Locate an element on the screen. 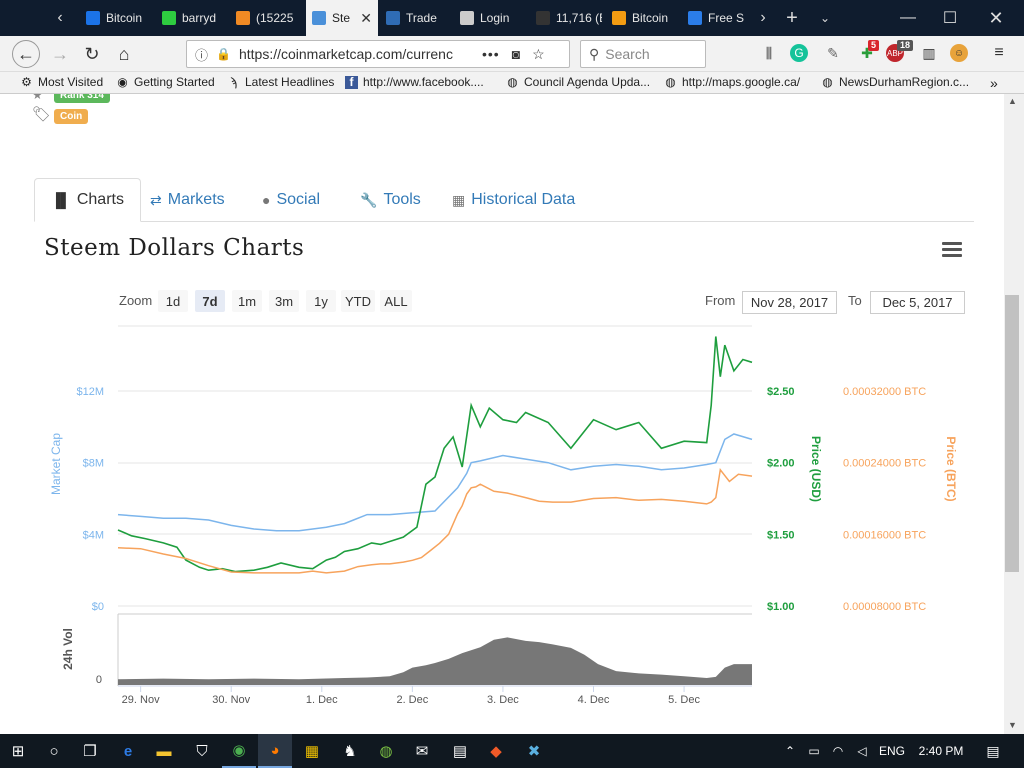 The image size is (1024, 768). cortana-search-icon: ○ is located at coordinates (54, 751).